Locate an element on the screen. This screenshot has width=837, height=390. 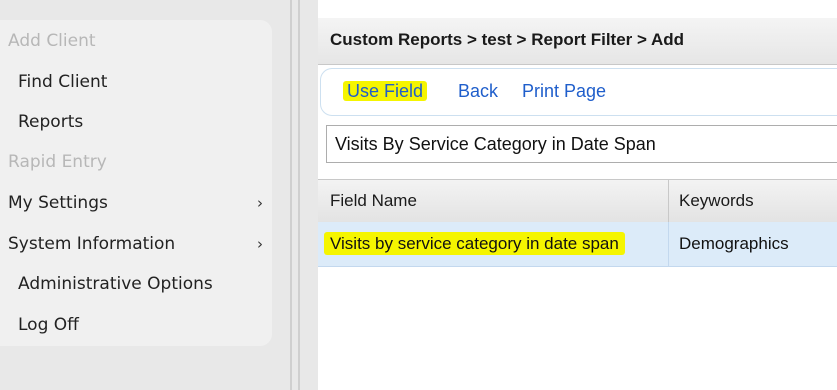
table-cell-keywords: Demographics is located at coordinates (734, 243).